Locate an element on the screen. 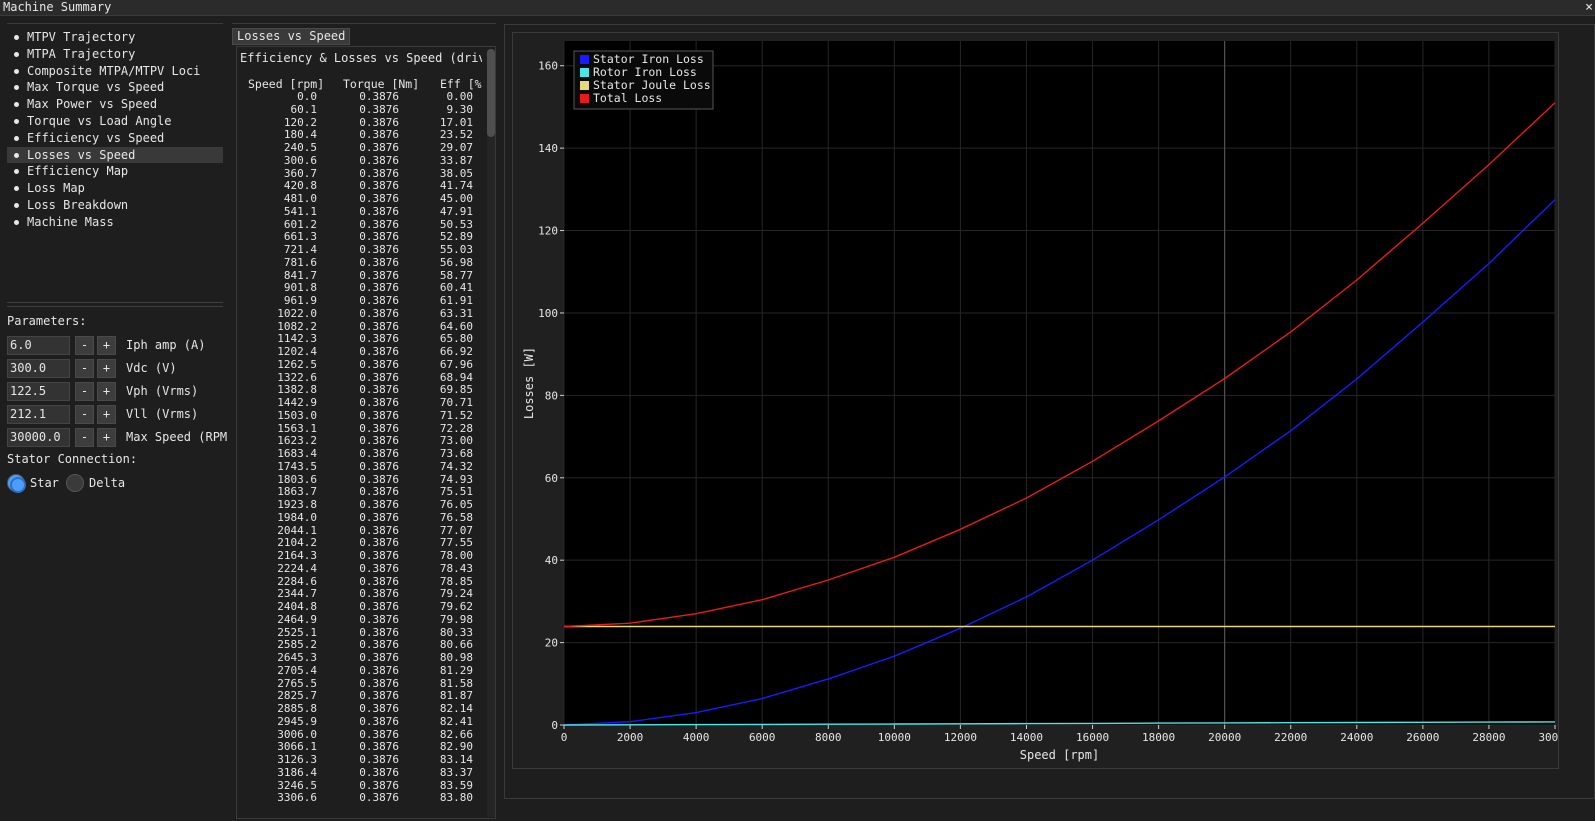  table-row: 3186.4 0.3876 83.37 is located at coordinates (361, 772).